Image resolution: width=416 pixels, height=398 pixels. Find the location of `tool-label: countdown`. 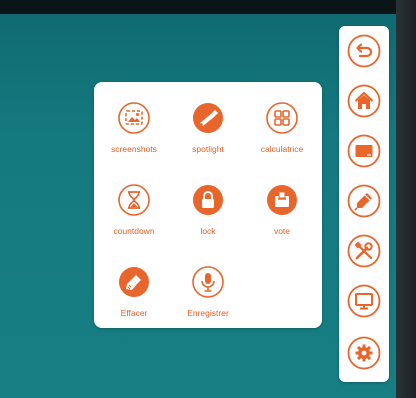

tool-label: countdown is located at coordinates (134, 231).